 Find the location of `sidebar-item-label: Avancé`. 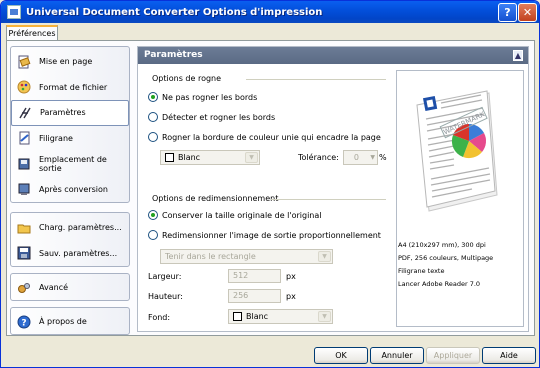

sidebar-item-label: Avancé is located at coordinates (54, 288).